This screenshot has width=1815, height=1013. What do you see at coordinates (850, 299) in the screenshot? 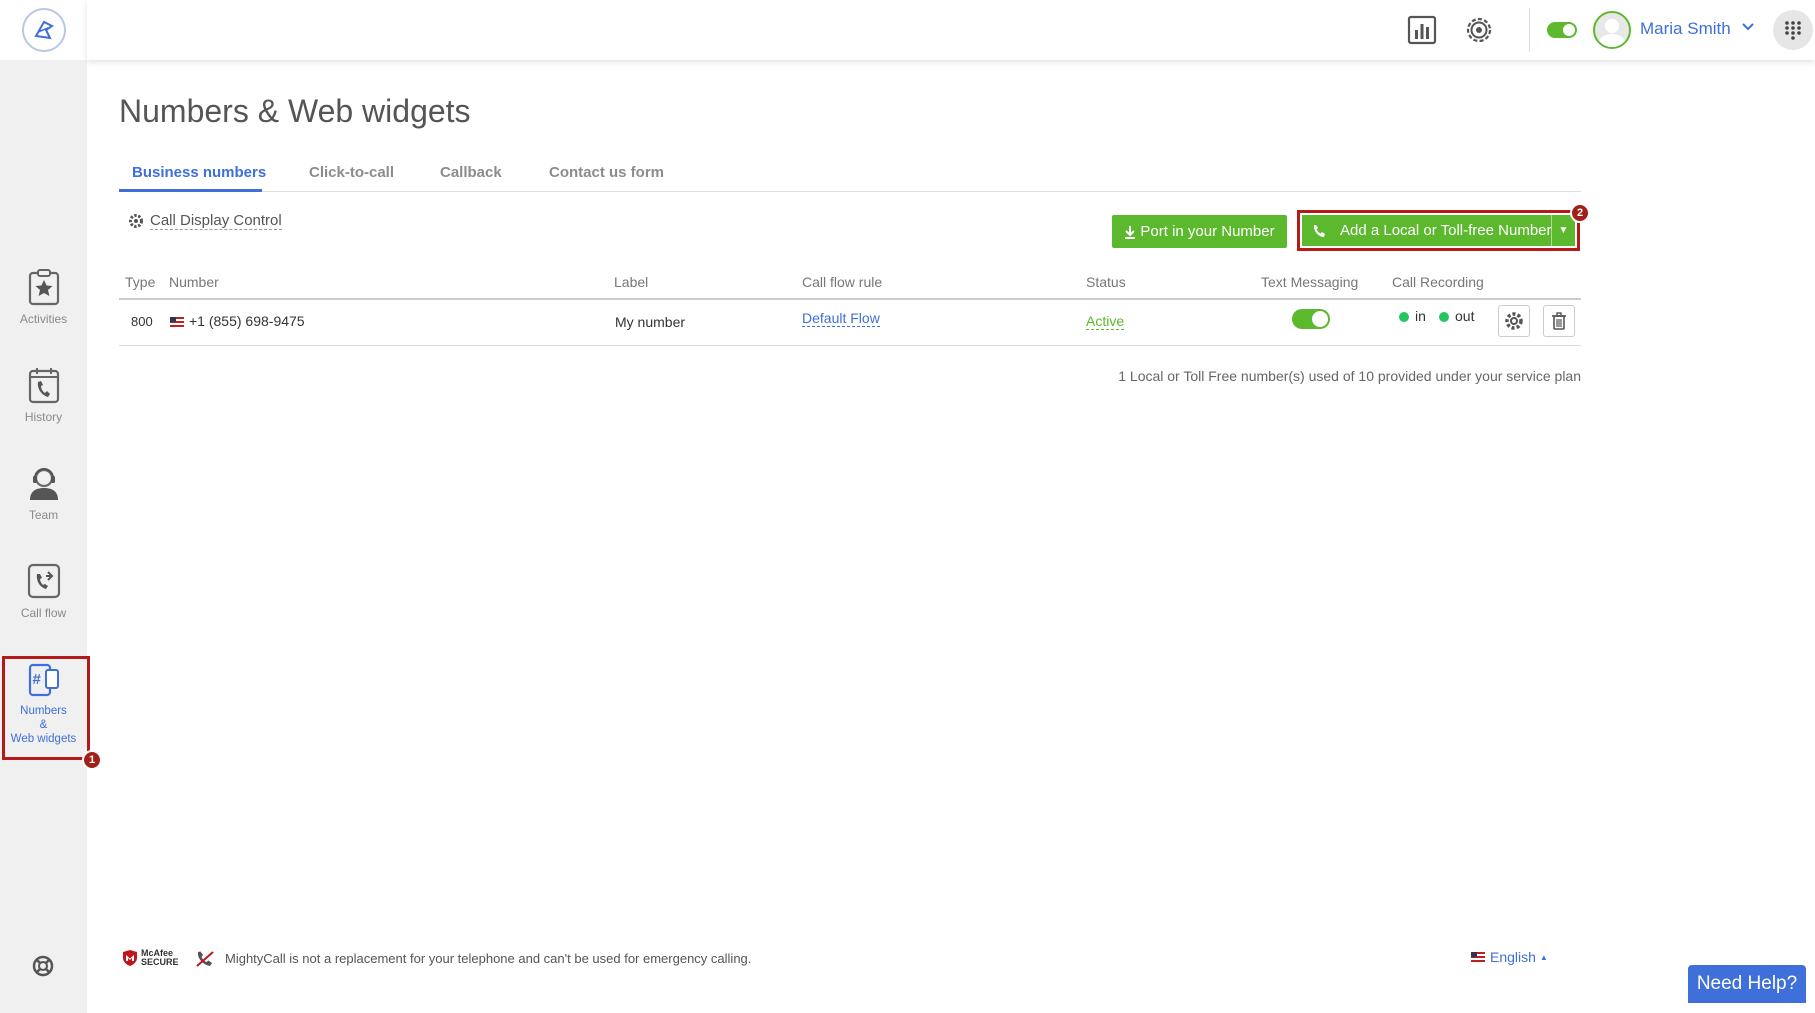
I see `table-header-divider` at bounding box center [850, 299].